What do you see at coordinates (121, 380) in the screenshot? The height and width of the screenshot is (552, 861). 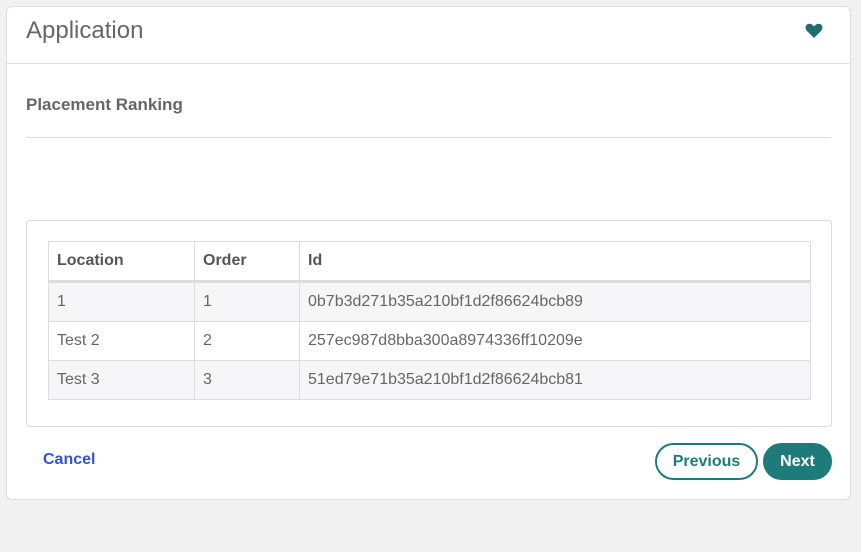 I see `cell-location: Test 3` at bounding box center [121, 380].